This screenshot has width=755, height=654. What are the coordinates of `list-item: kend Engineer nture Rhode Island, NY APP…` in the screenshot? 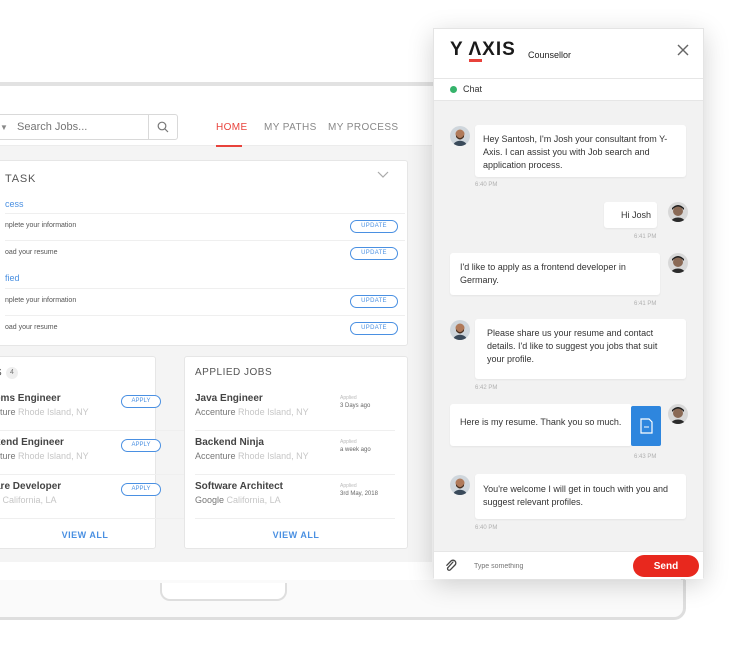 It's located at (97, 453).